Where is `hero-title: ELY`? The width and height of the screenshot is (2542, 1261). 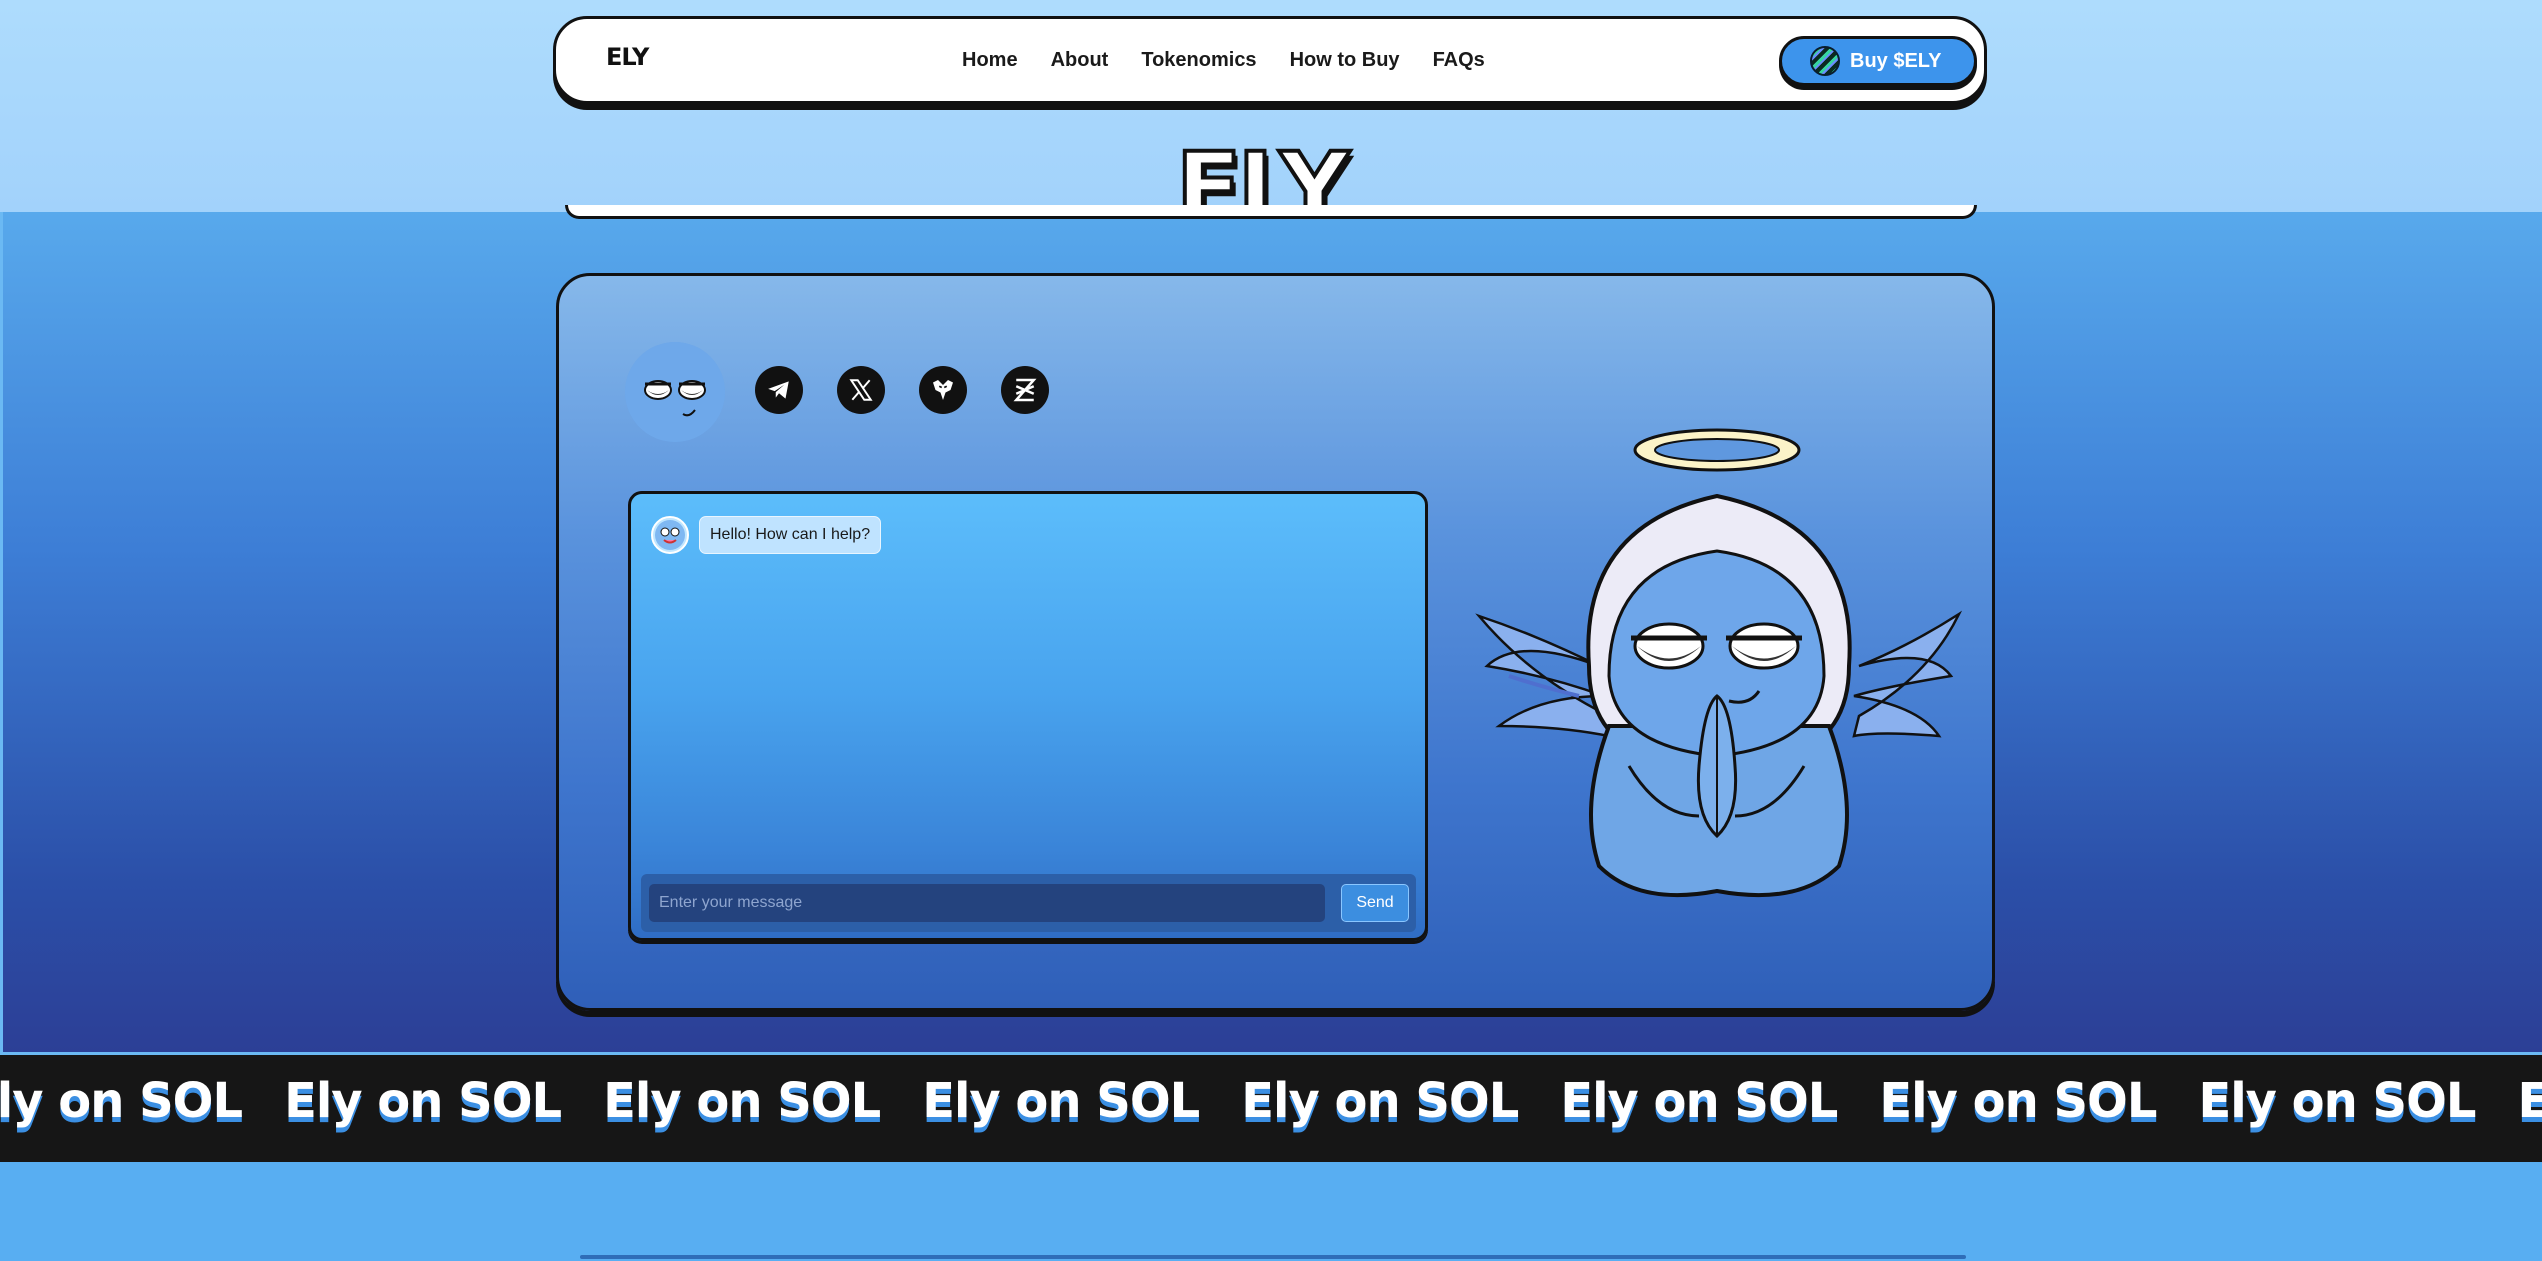 hero-title: ELY is located at coordinates (1276, 176).